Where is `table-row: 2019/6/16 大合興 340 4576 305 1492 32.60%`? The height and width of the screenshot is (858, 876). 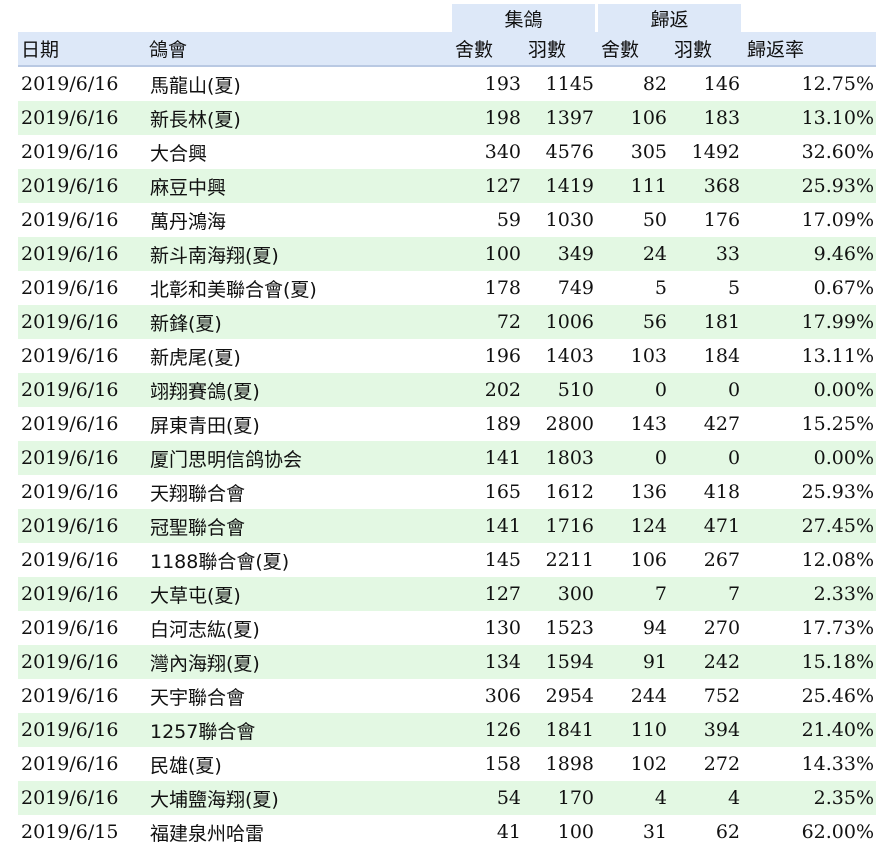 table-row: 2019/6/16 大合興 340 4576 305 1492 32.60% is located at coordinates (447, 152).